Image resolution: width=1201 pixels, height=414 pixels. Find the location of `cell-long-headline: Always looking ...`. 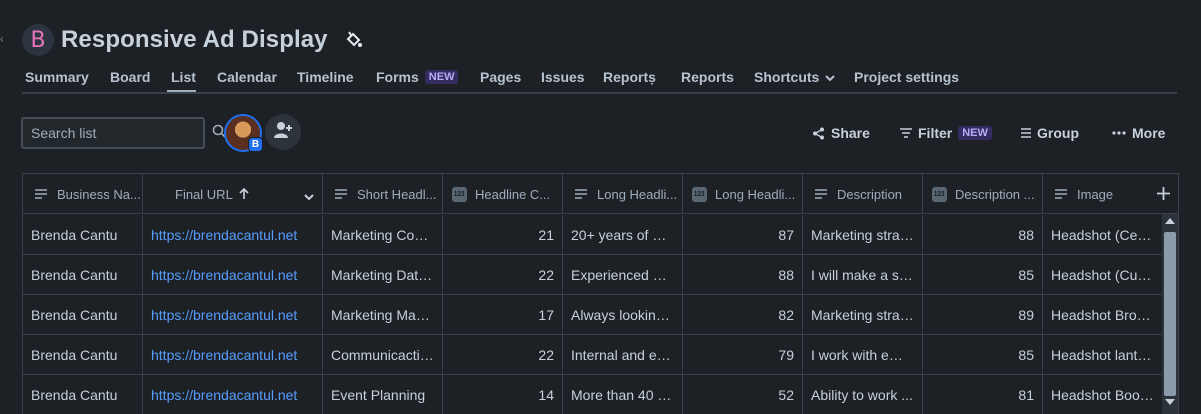

cell-long-headline: Always looking ... is located at coordinates (623, 315).